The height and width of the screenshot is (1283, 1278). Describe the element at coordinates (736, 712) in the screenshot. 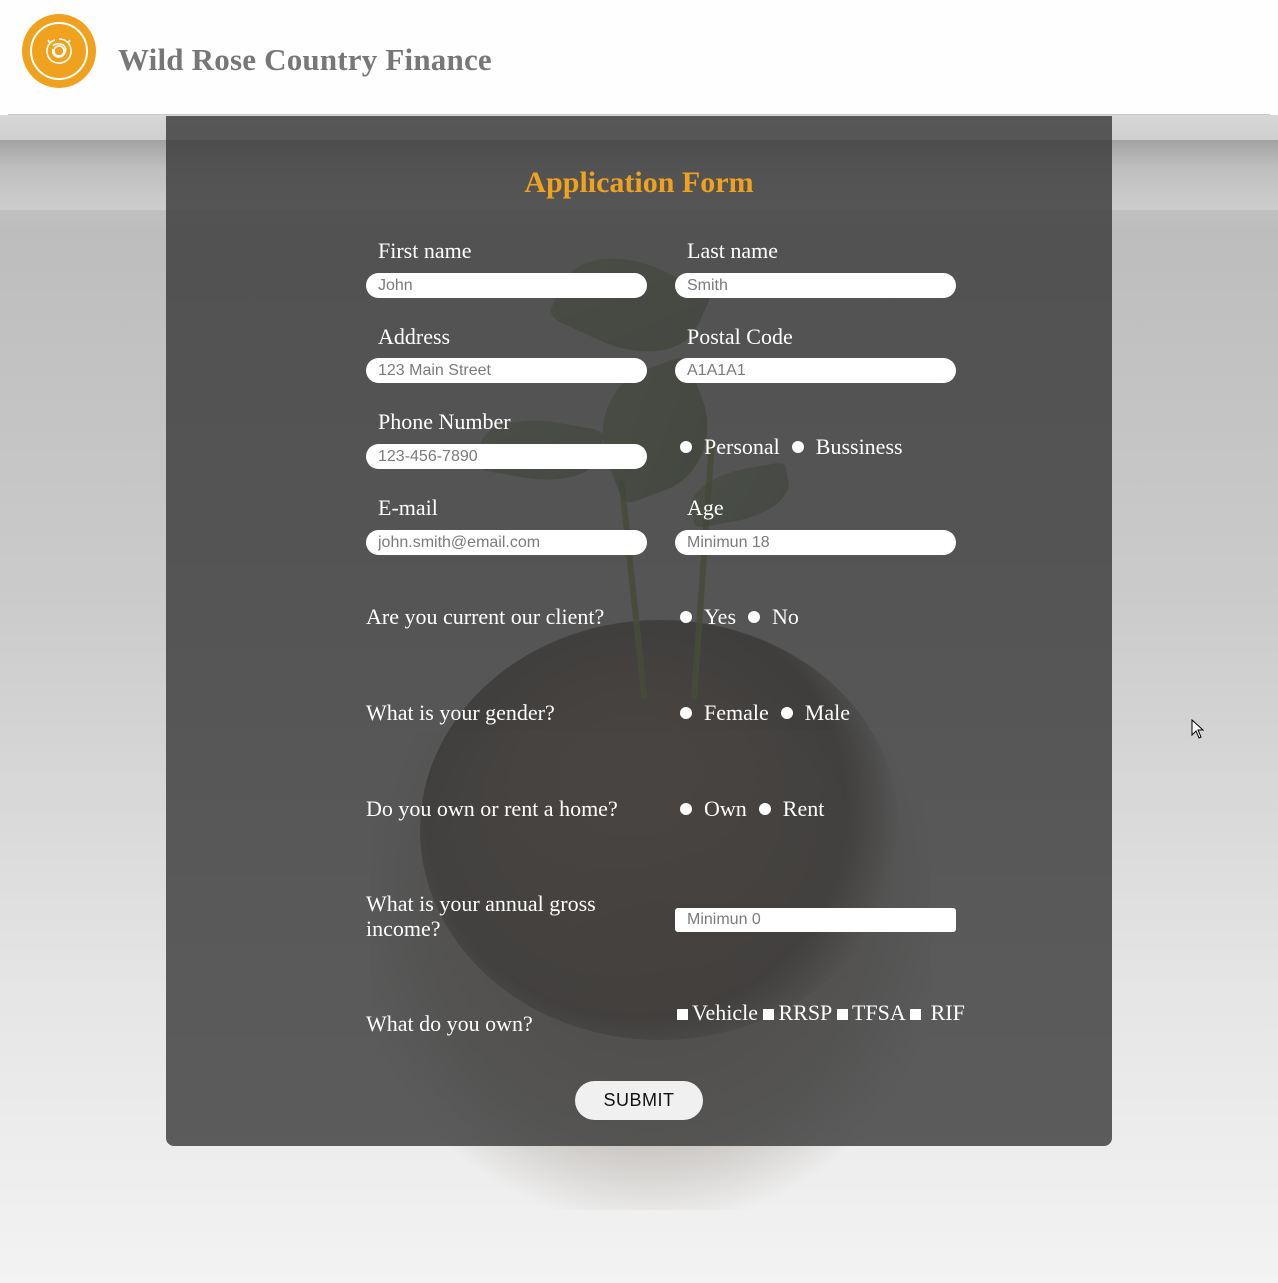

I see `option-female: Female` at that location.